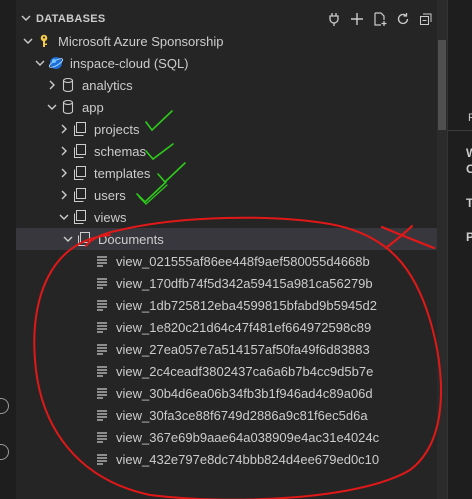  What do you see at coordinates (120, 151) in the screenshot?
I see `collection-label: schemas` at bounding box center [120, 151].